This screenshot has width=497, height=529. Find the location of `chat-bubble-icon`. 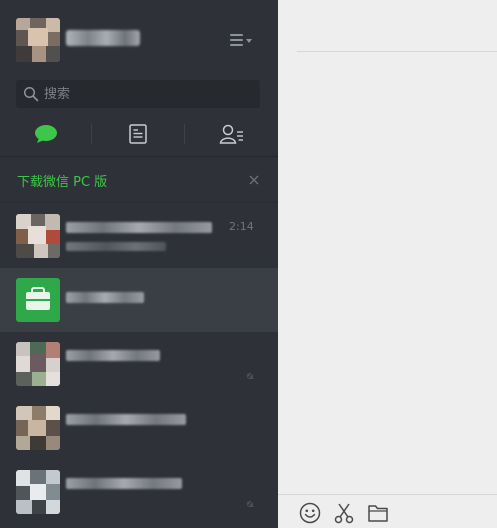

chat-bubble-icon is located at coordinates (46, 134).